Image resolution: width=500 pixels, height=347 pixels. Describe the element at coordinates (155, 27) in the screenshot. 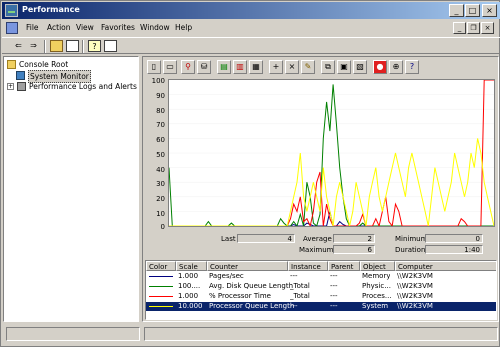

I see `menu-window: Window` at that location.